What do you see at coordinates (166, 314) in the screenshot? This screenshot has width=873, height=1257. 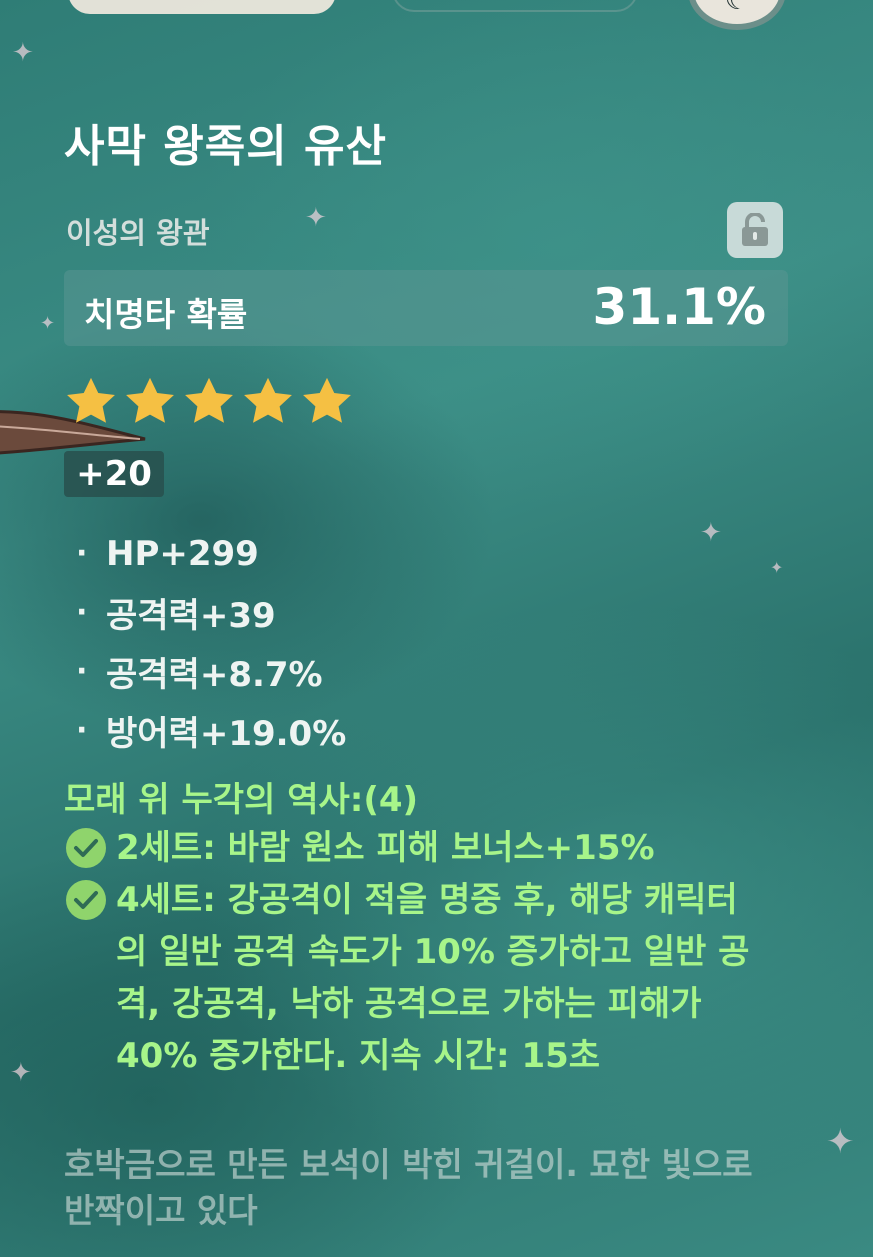 I see `main-stat-name: 치명타 확률` at bounding box center [166, 314].